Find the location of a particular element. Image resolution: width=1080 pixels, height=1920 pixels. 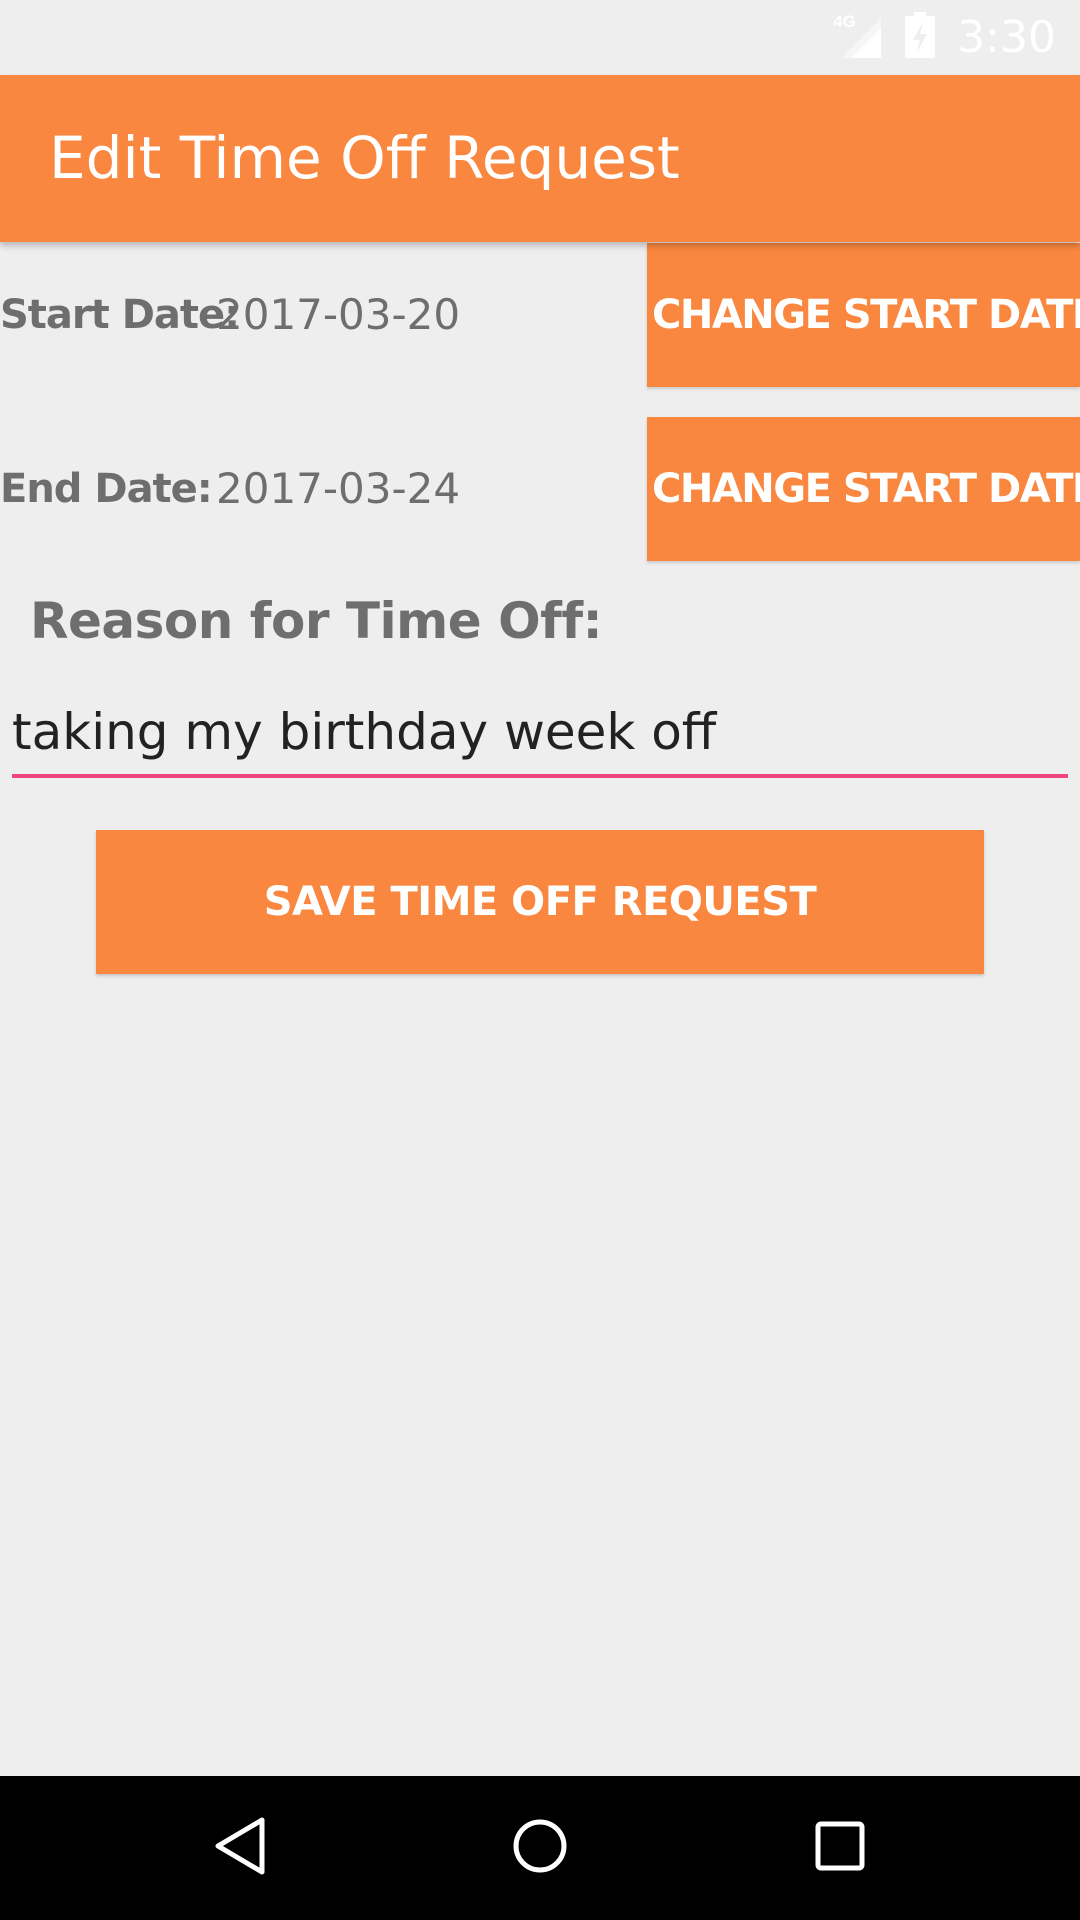

end-date-label: End Date: is located at coordinates (106, 489).